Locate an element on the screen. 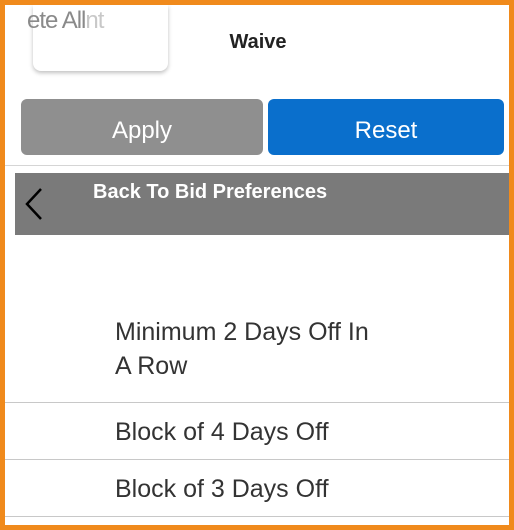 Image resolution: width=514 pixels, height=530 pixels. back-to-bid-preferences: Back To Bid Preferences is located at coordinates (262, 204).